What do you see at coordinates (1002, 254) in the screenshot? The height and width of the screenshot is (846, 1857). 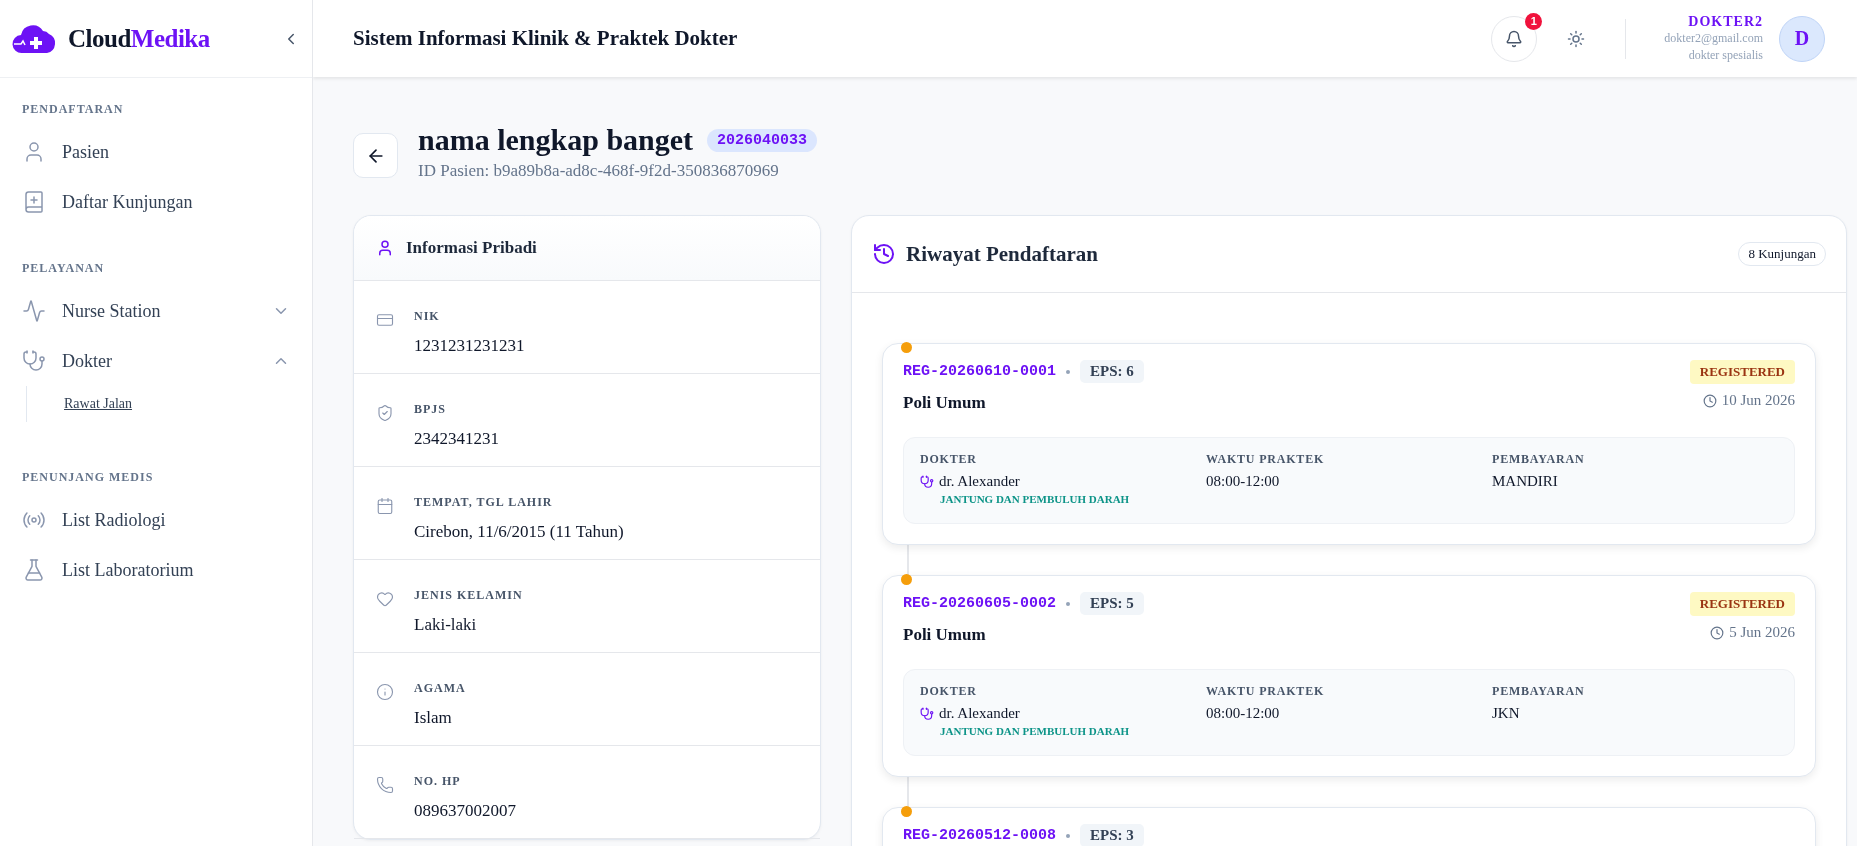 I see `card-title: Riwayat Pendaftaran` at bounding box center [1002, 254].